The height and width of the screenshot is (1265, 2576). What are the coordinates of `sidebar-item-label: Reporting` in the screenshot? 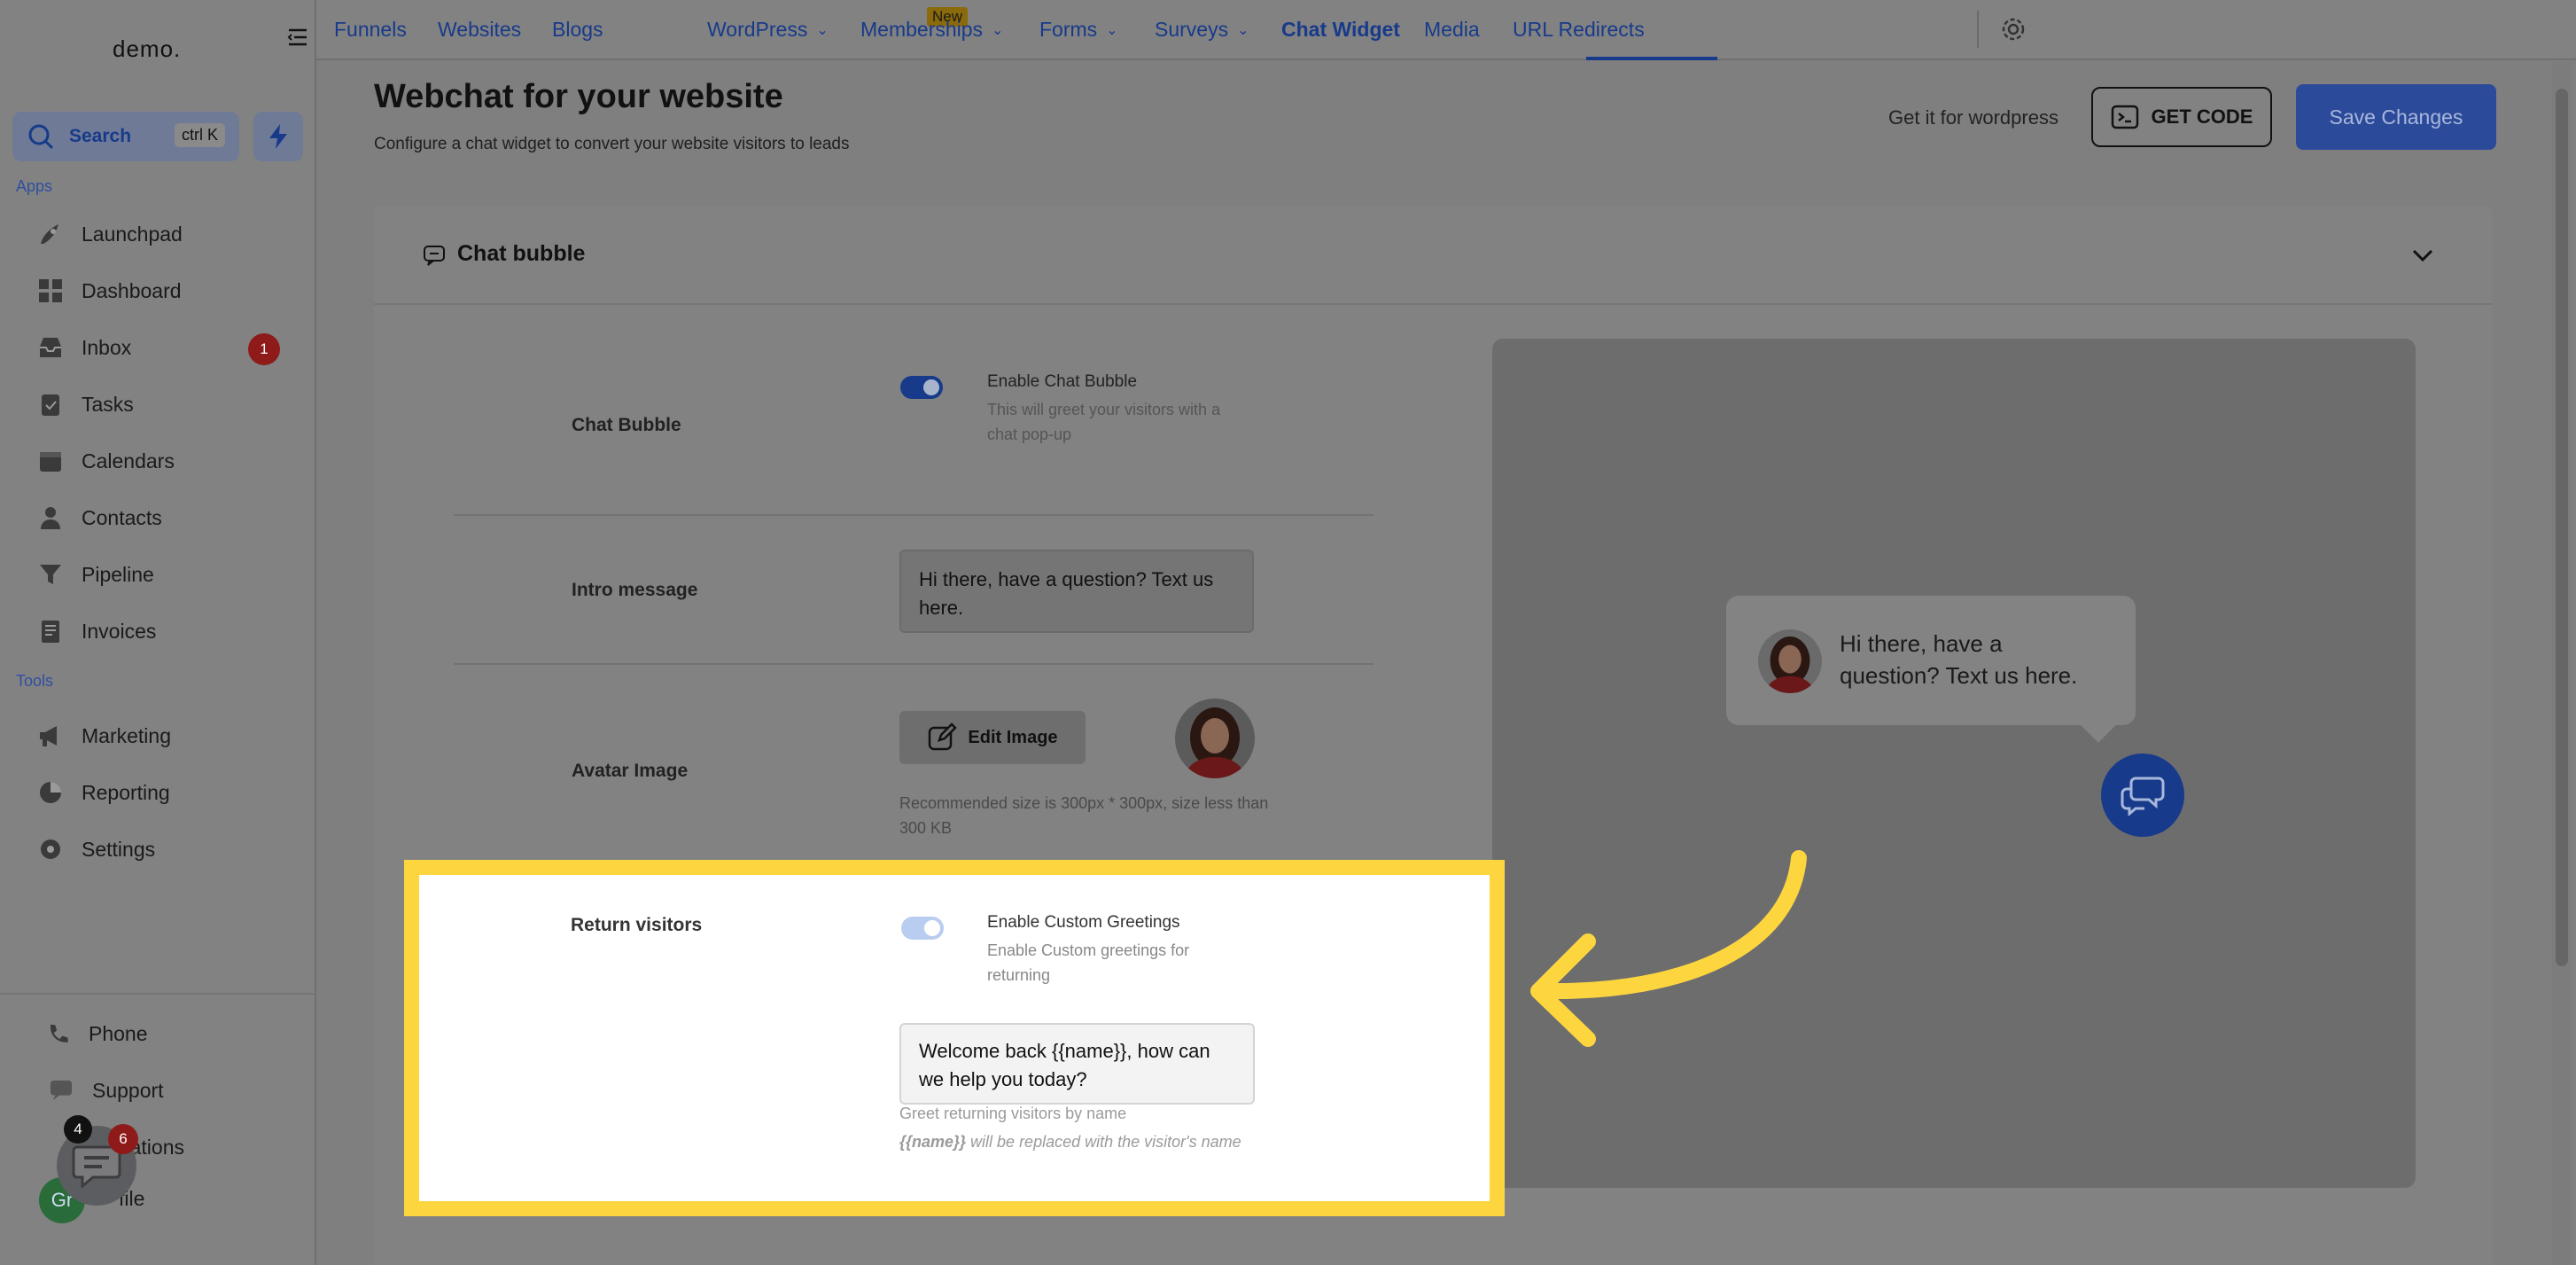 It's located at (126, 792).